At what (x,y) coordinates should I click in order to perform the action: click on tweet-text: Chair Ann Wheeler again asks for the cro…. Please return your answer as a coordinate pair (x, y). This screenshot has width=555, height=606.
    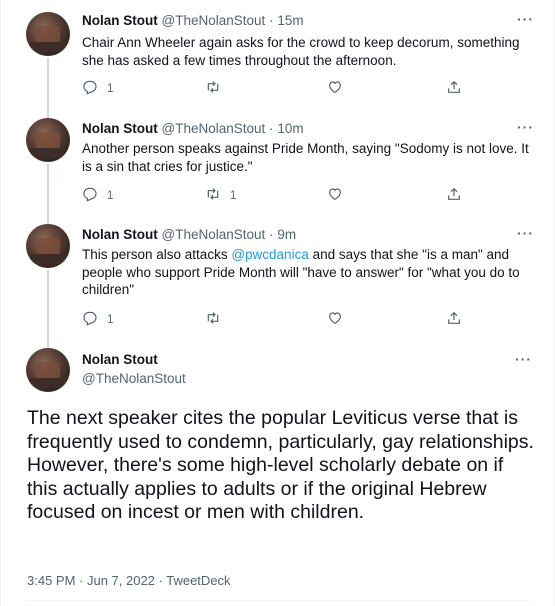
    Looking at the image, I should click on (301, 51).